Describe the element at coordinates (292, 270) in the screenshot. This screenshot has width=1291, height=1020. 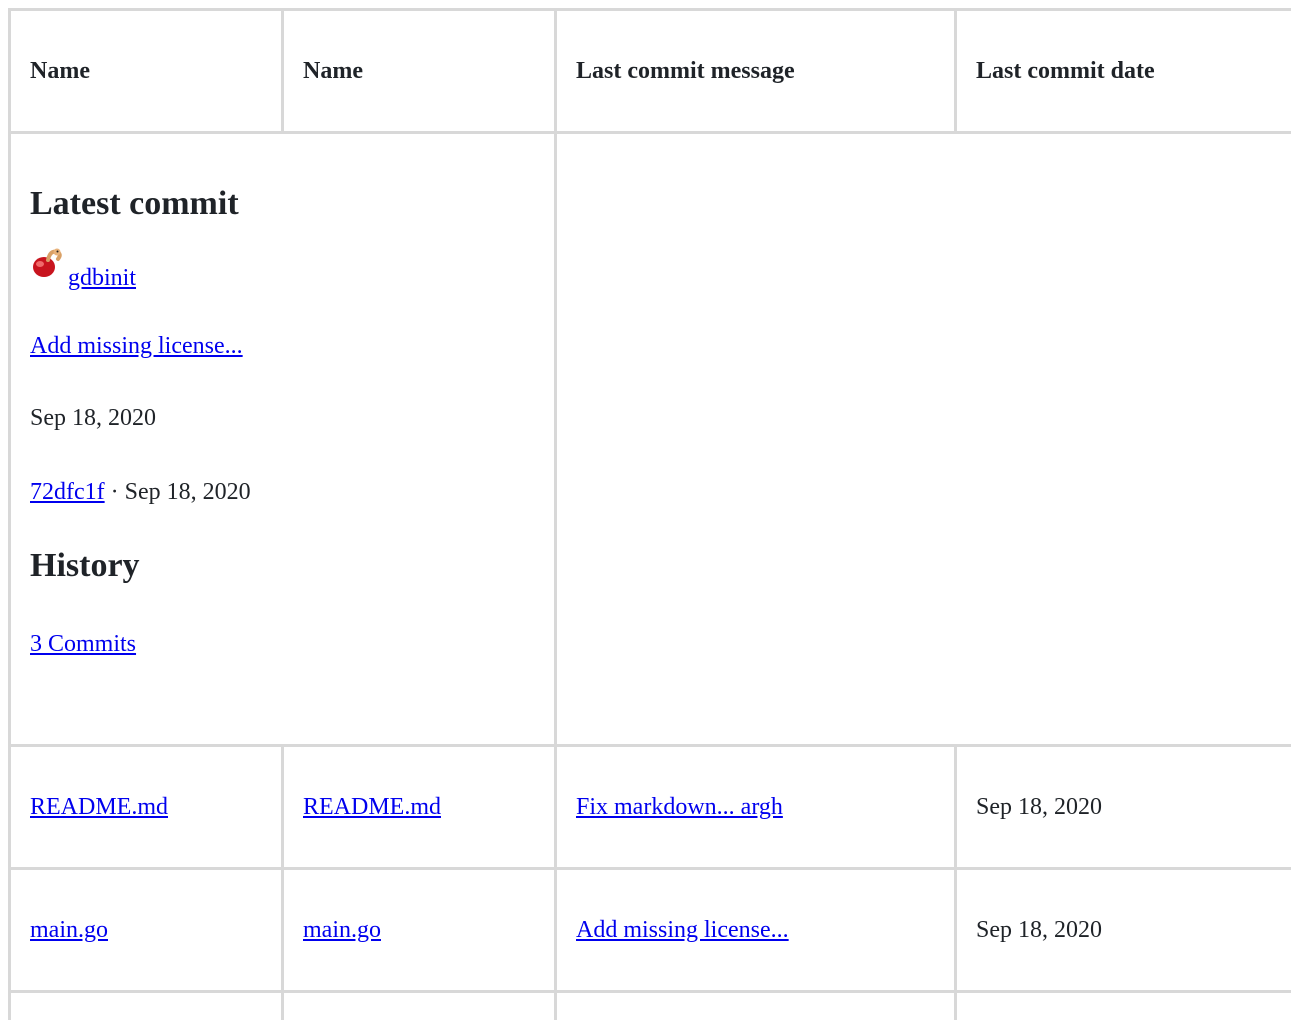
I see `commit-author: gdbinit` at that location.